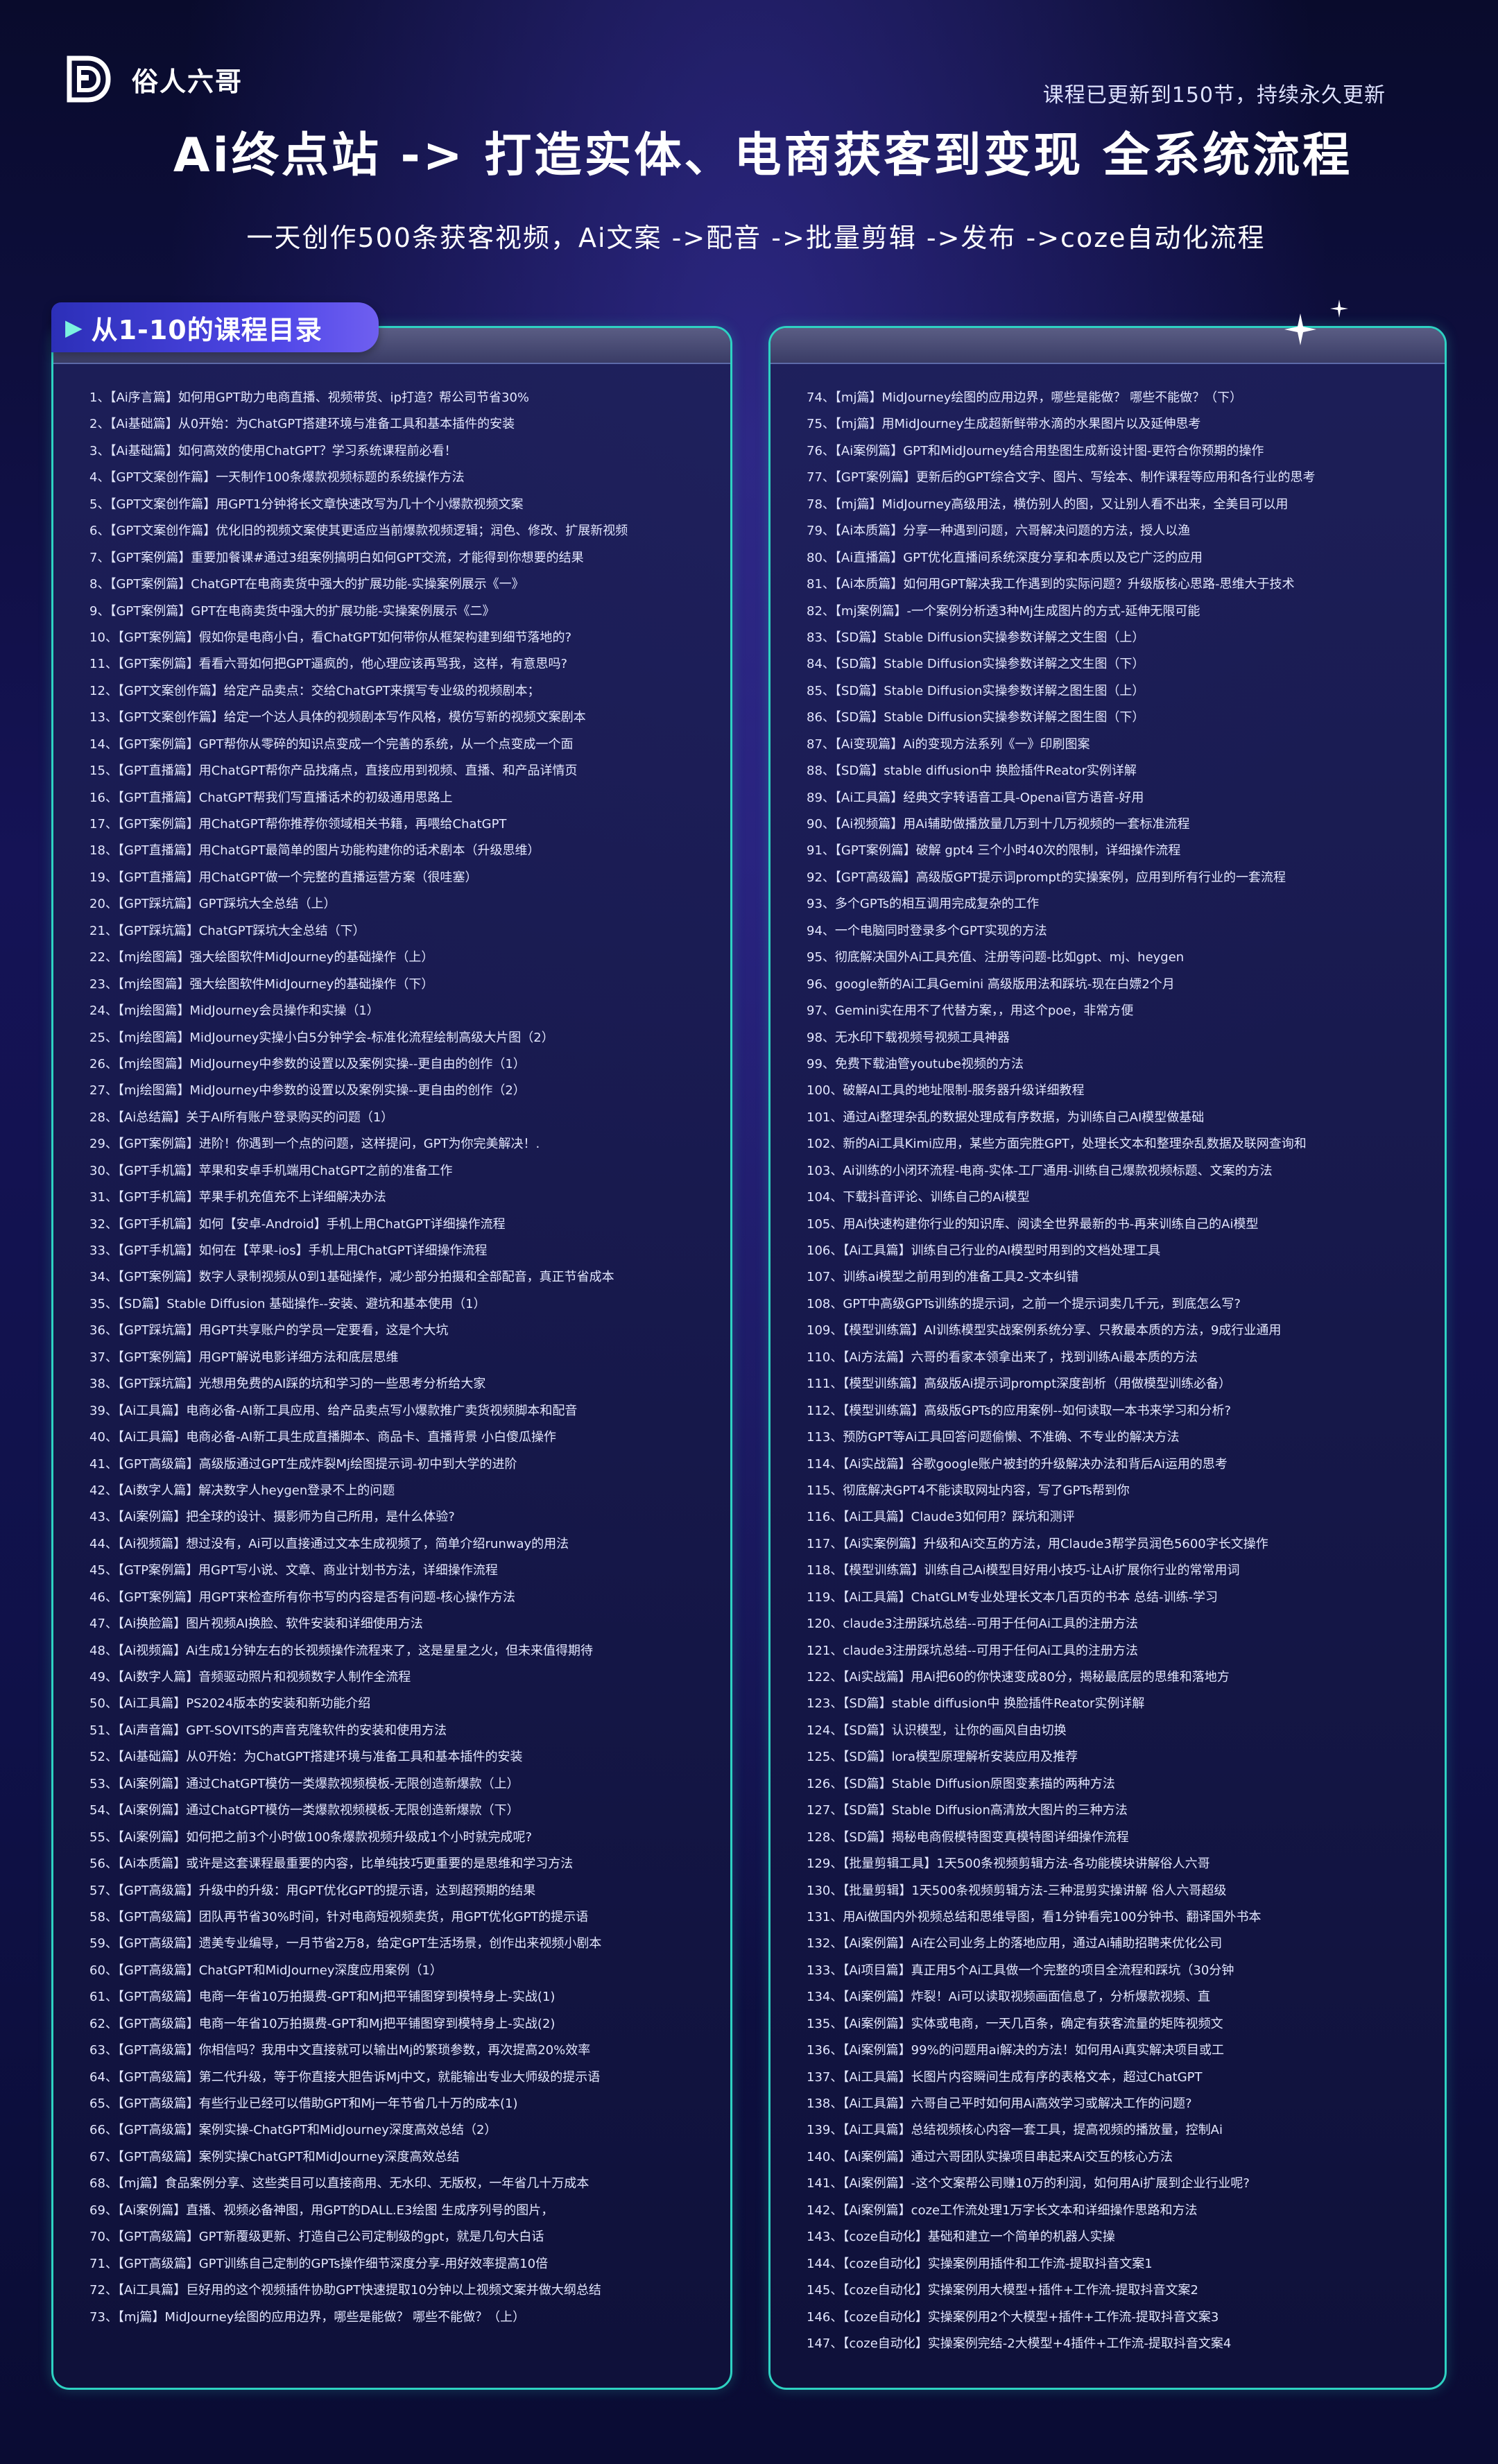 The height and width of the screenshot is (2464, 1498). Describe the element at coordinates (272, 1518) in the screenshot. I see `course-item: 43、【Ai案例篇】把全球的设计、摄影师为自己所用，是什么体验?` at that location.